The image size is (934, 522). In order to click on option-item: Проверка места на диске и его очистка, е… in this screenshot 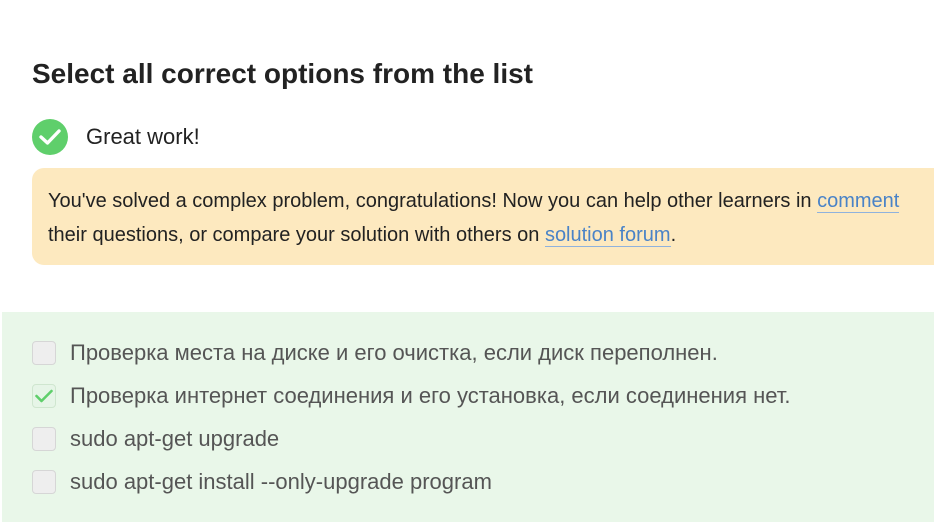, I will do `click(375, 353)`.